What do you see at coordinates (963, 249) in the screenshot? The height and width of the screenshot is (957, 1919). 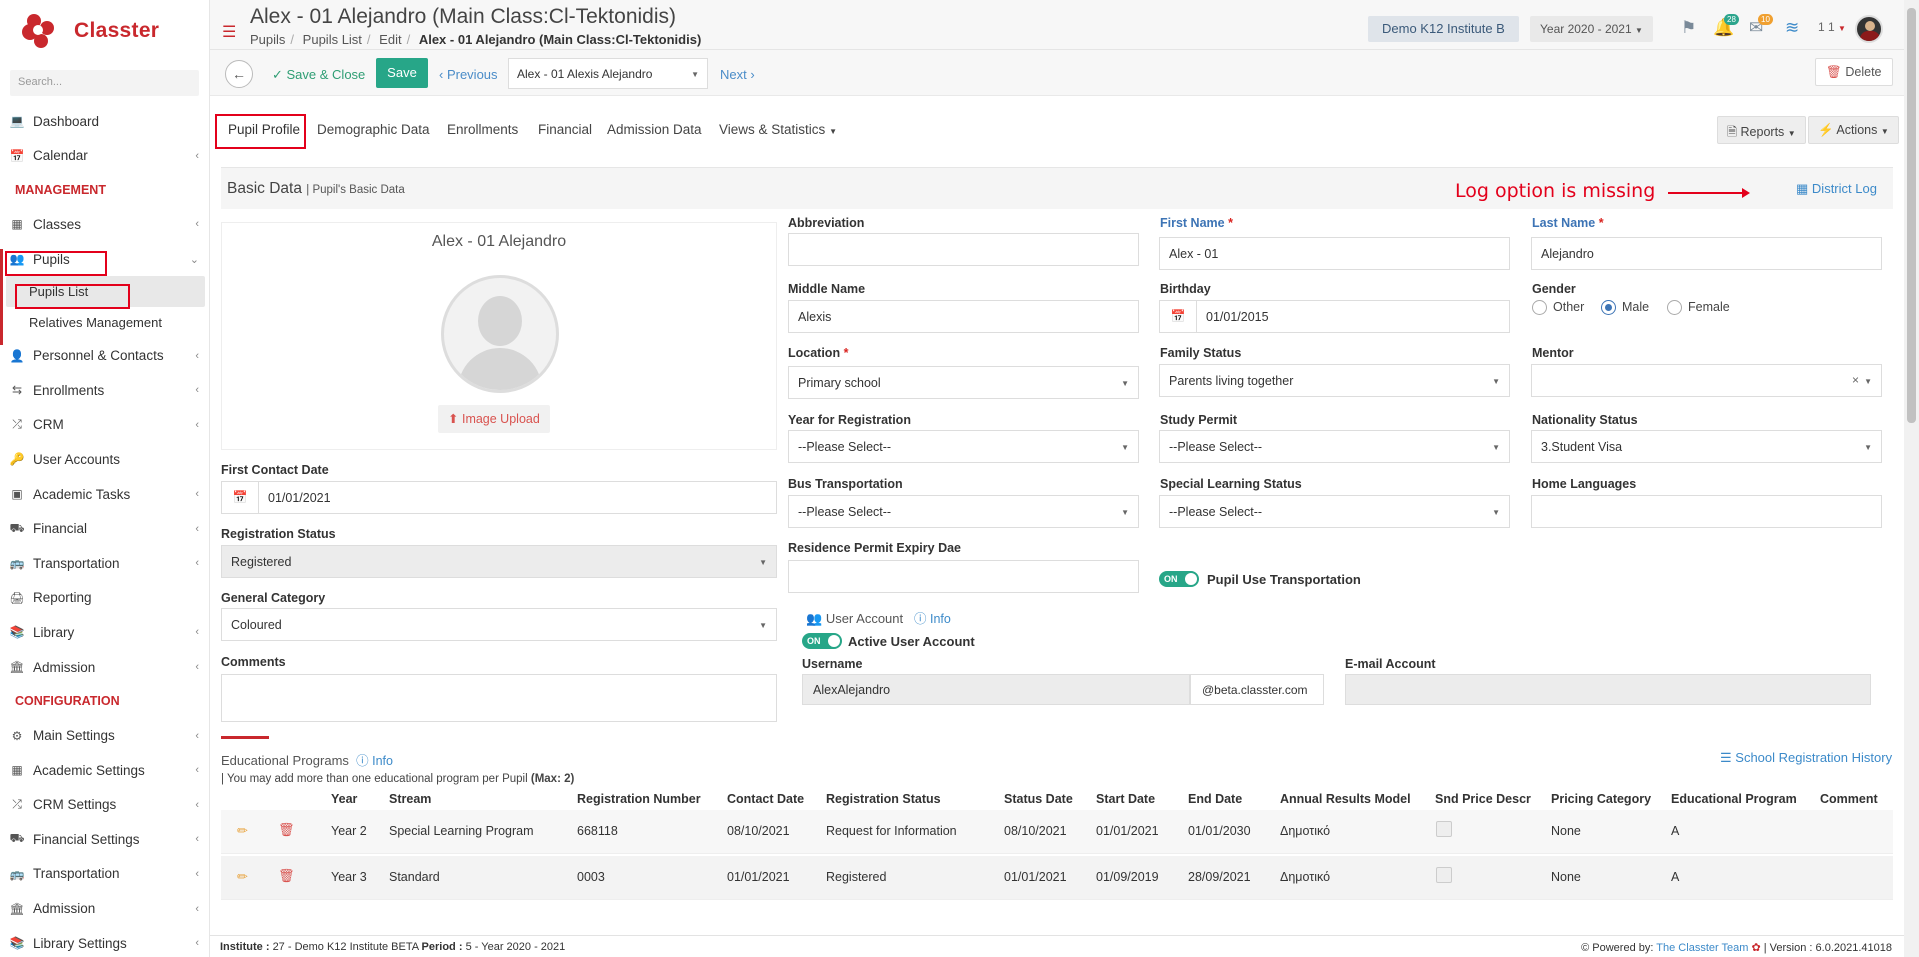 I see `abbreviation-input` at bounding box center [963, 249].